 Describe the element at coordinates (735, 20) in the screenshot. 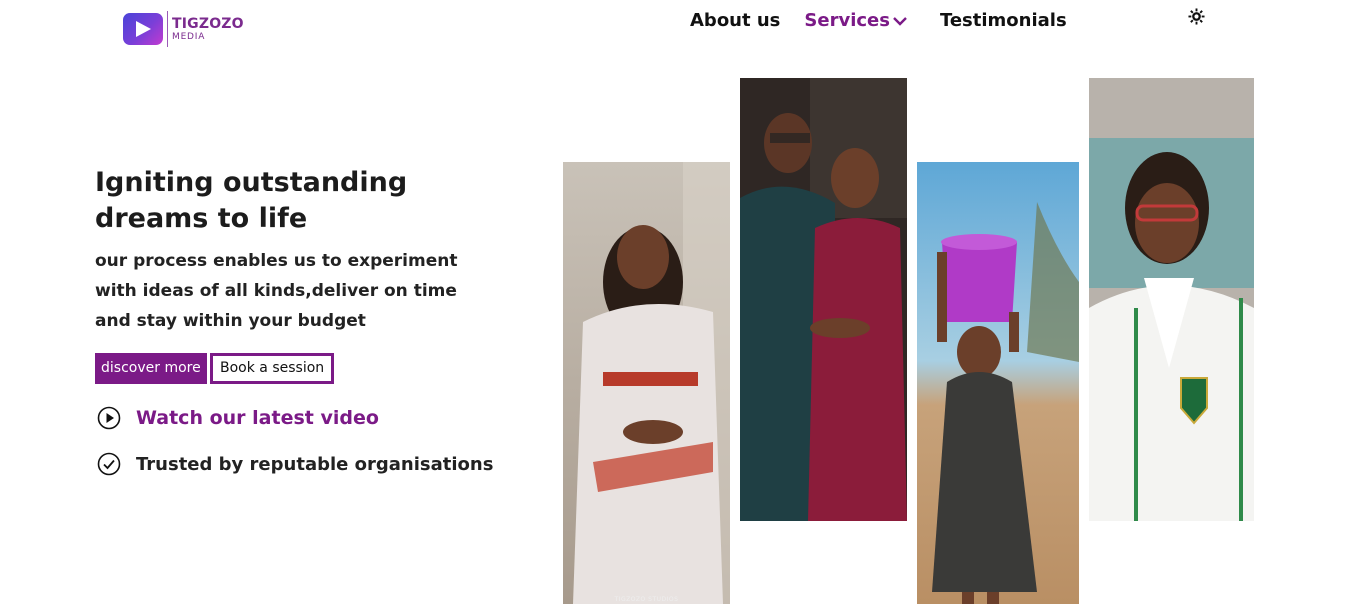

I see `nav-about: About us` at that location.